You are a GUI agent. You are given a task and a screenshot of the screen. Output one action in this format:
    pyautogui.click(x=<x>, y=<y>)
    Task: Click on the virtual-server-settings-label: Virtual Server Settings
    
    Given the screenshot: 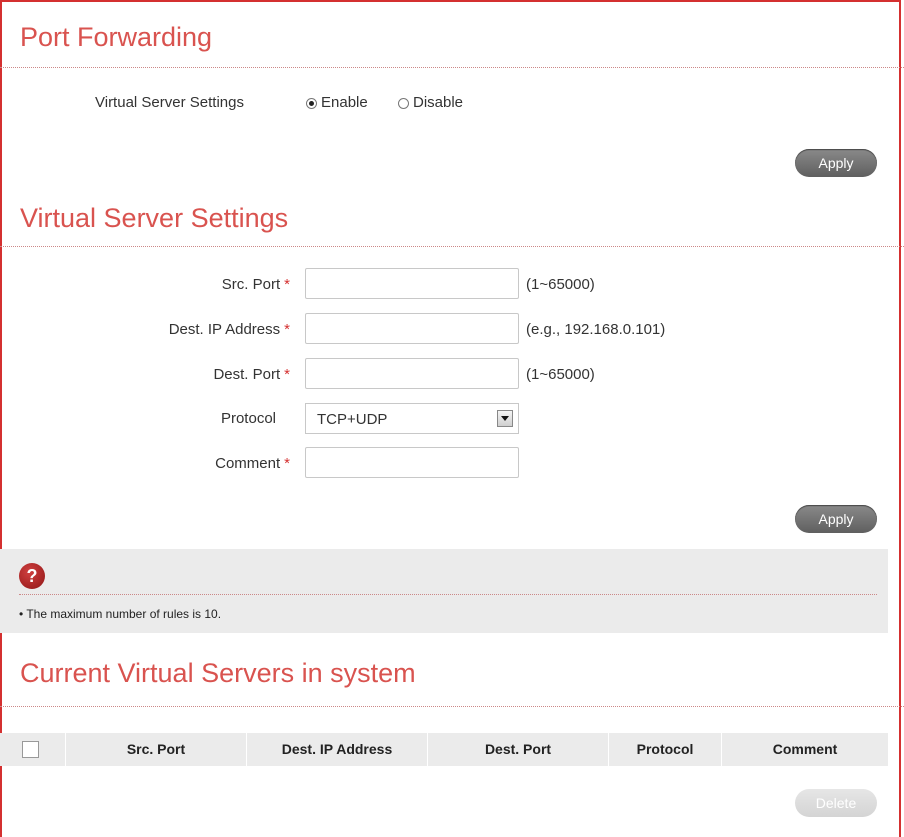 What is the action you would take?
    pyautogui.click(x=169, y=102)
    